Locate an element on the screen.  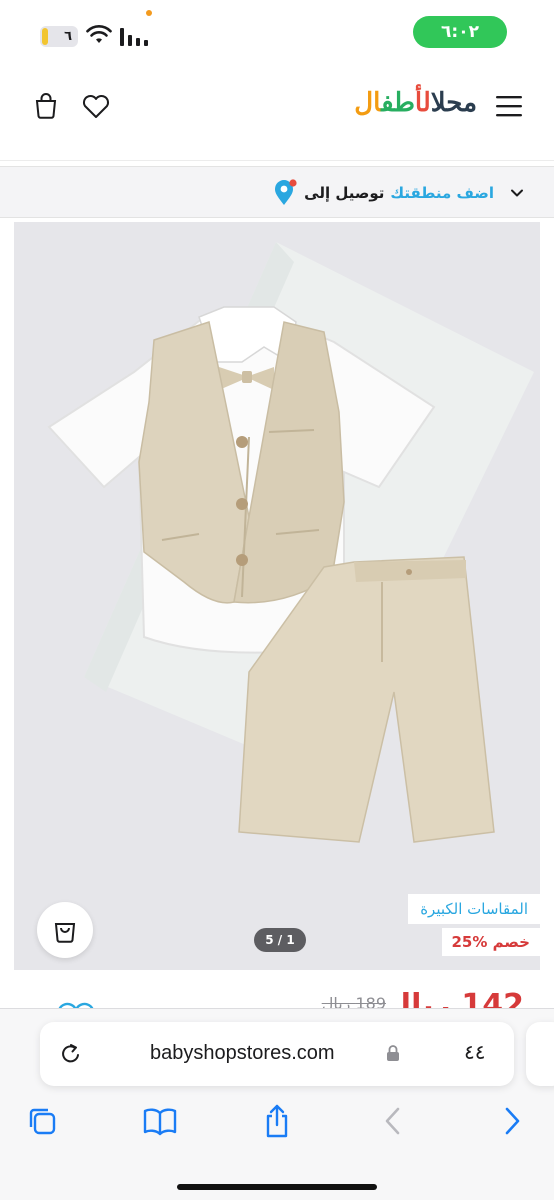
site-logo: محلالأطفال is located at coordinates (406, 108).